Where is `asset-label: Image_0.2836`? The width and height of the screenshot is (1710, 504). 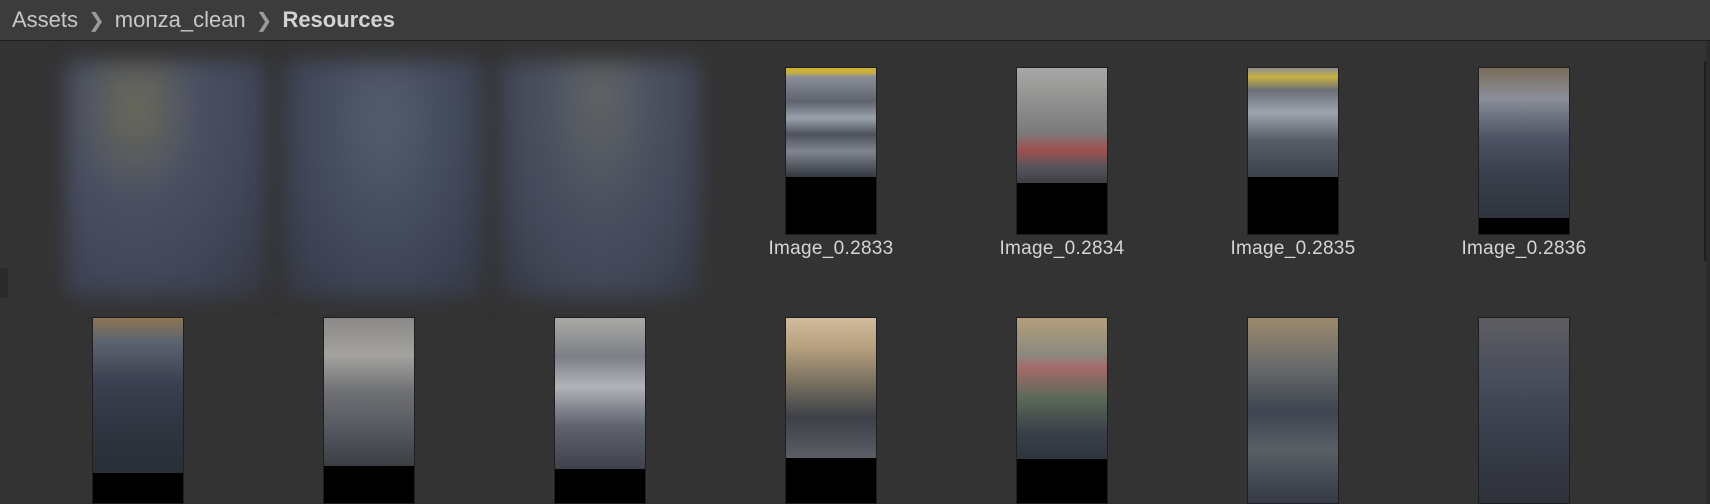 asset-label: Image_0.2836 is located at coordinates (1524, 248).